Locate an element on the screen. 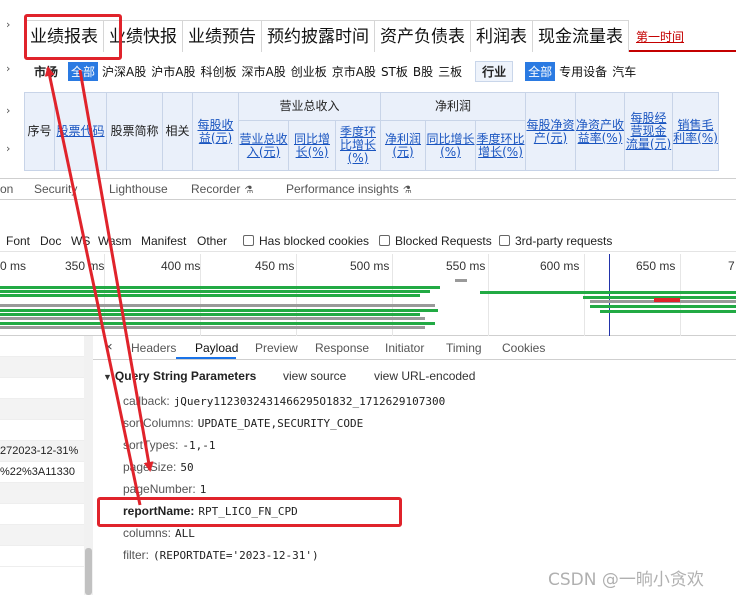 The image size is (736, 595). filter-other: Other is located at coordinates (212, 241).